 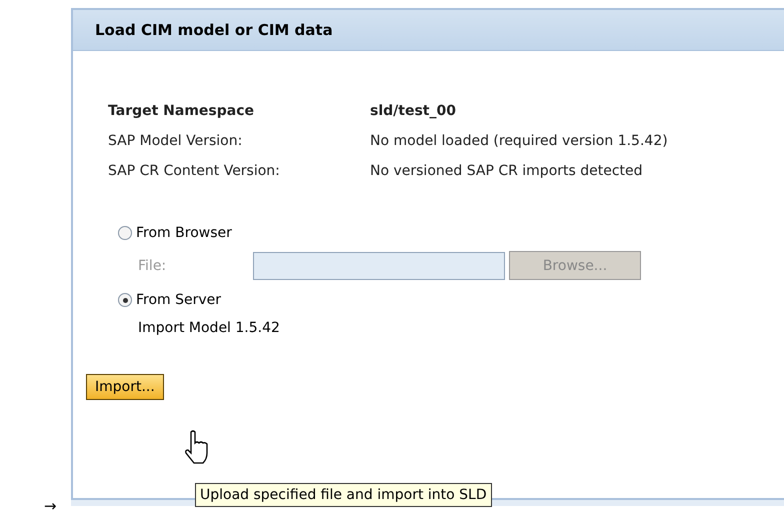 I want to click on arrow-symbol: →, so click(x=50, y=506).